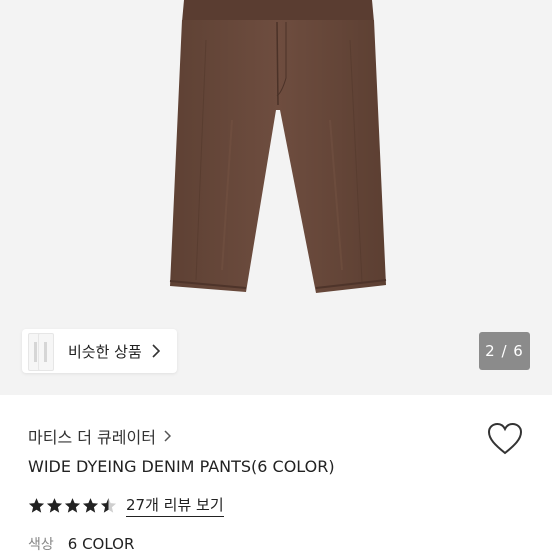  What do you see at coordinates (108, 505) in the screenshot?
I see `half-star-icon` at bounding box center [108, 505].